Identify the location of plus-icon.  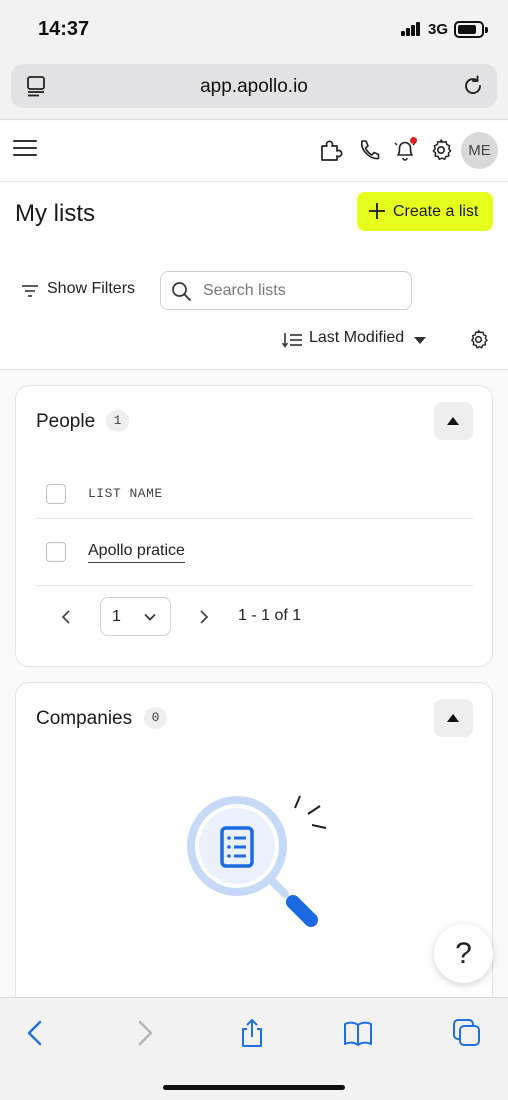
(377, 211).